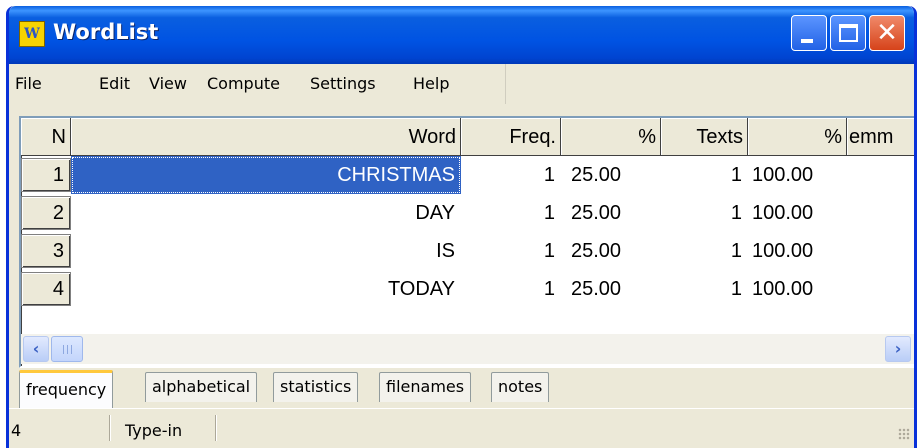 This screenshot has width=917, height=448. What do you see at coordinates (904, 434) in the screenshot?
I see `resize-grip-icon` at bounding box center [904, 434].